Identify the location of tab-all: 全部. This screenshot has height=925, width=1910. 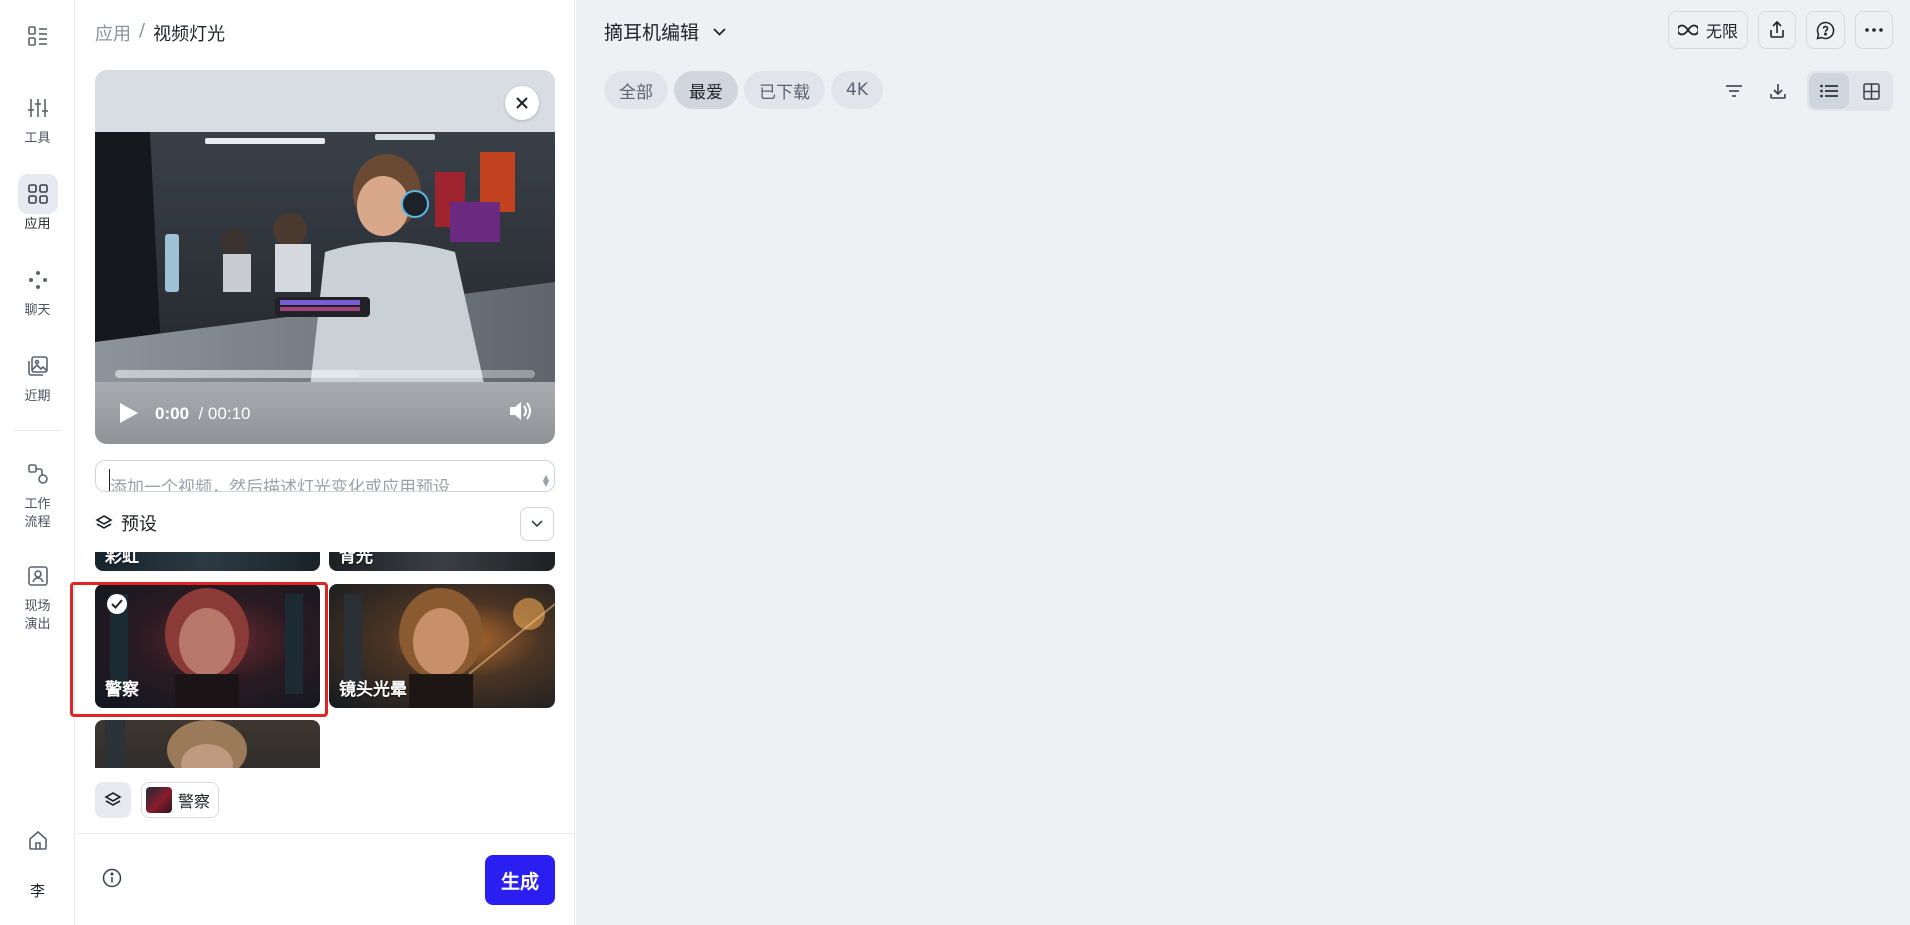
(636, 90).